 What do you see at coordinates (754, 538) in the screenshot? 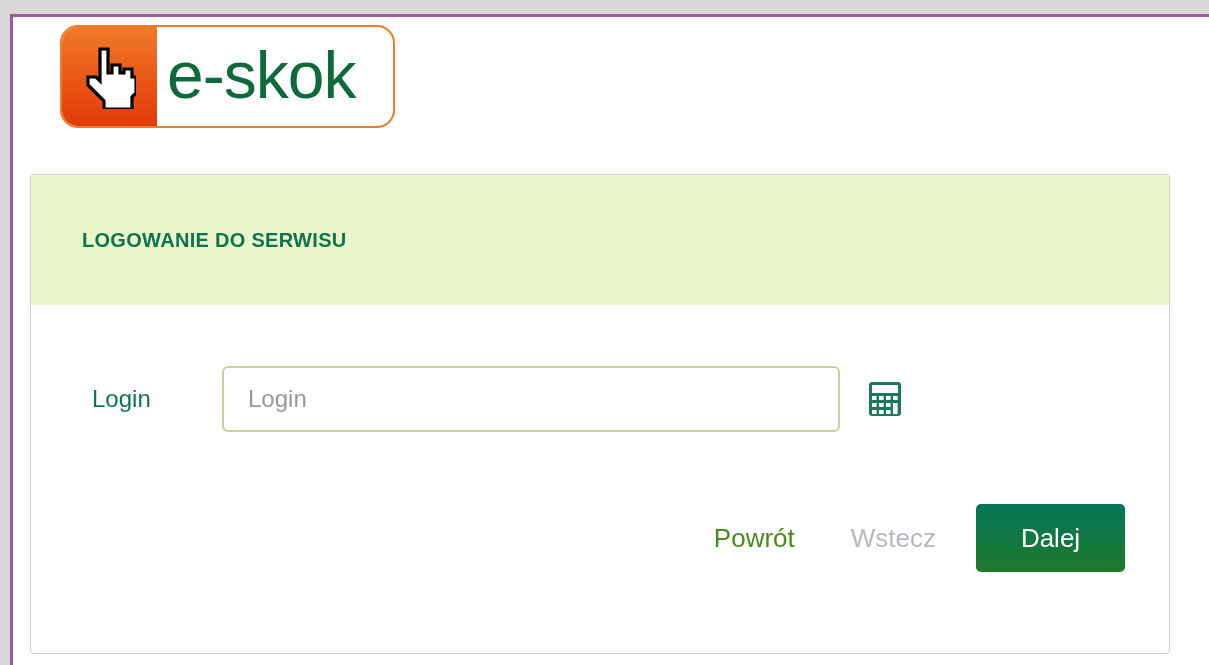
I see `link-button: Powrót` at bounding box center [754, 538].